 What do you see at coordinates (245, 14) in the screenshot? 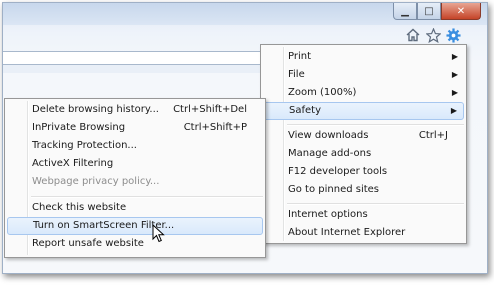
I see `title-bar: ▁ □ ✕` at bounding box center [245, 14].